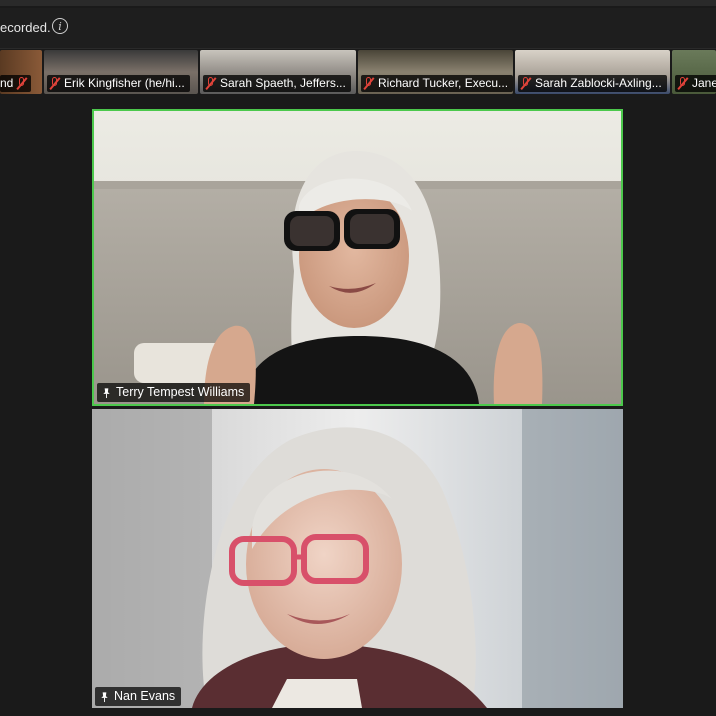 This screenshot has width=716, height=716. What do you see at coordinates (704, 83) in the screenshot?
I see `participant-name: Jane` at bounding box center [704, 83].